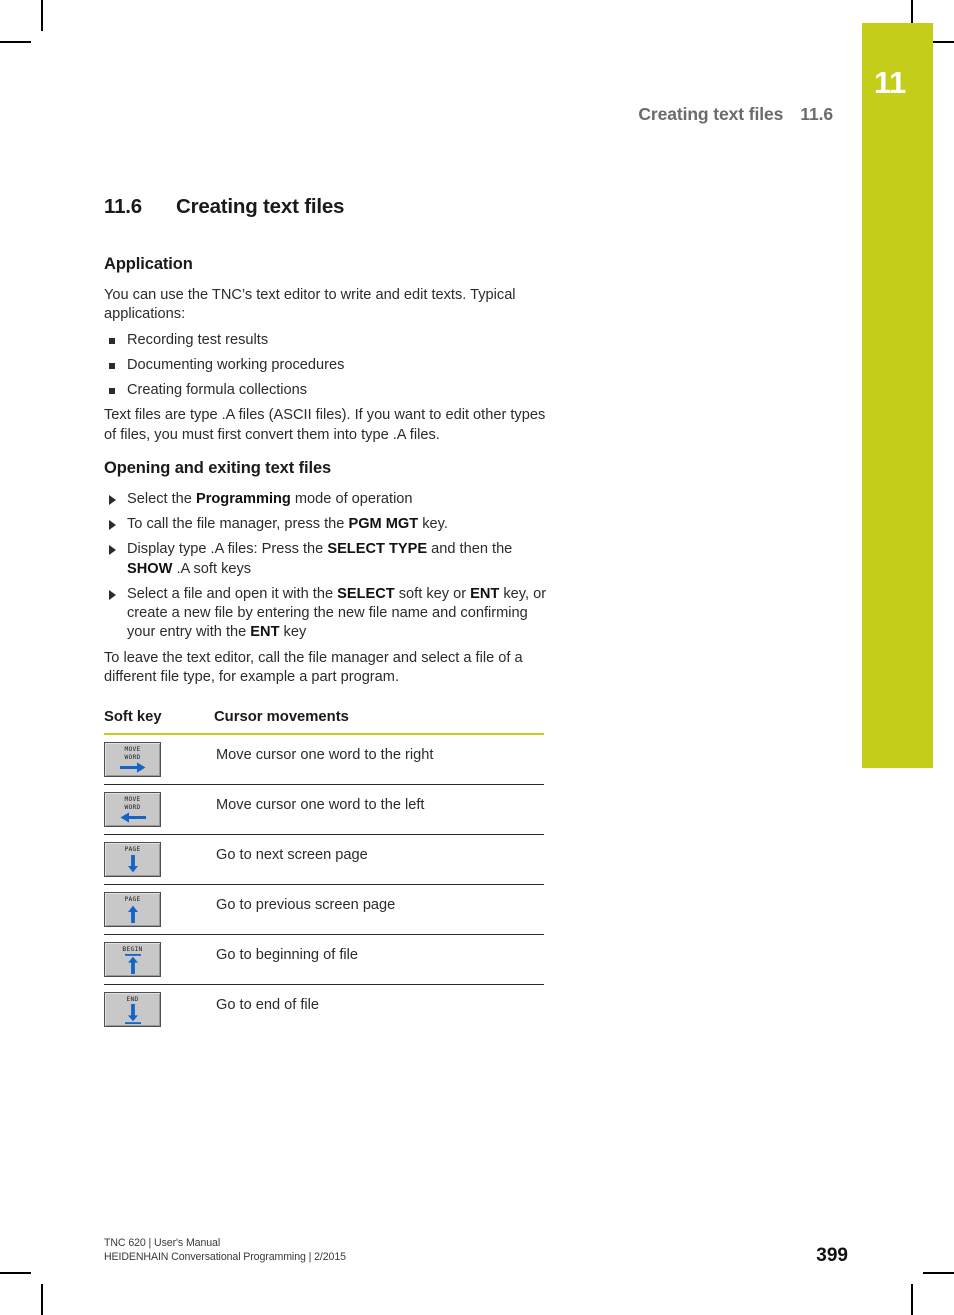  Describe the element at coordinates (132, 864) in the screenshot. I see `arrow-down-icon` at that location.